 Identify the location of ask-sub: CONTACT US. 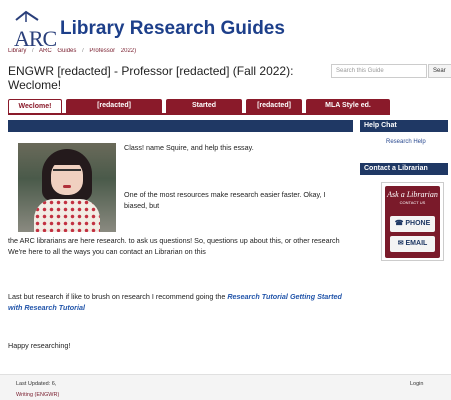
(412, 202).